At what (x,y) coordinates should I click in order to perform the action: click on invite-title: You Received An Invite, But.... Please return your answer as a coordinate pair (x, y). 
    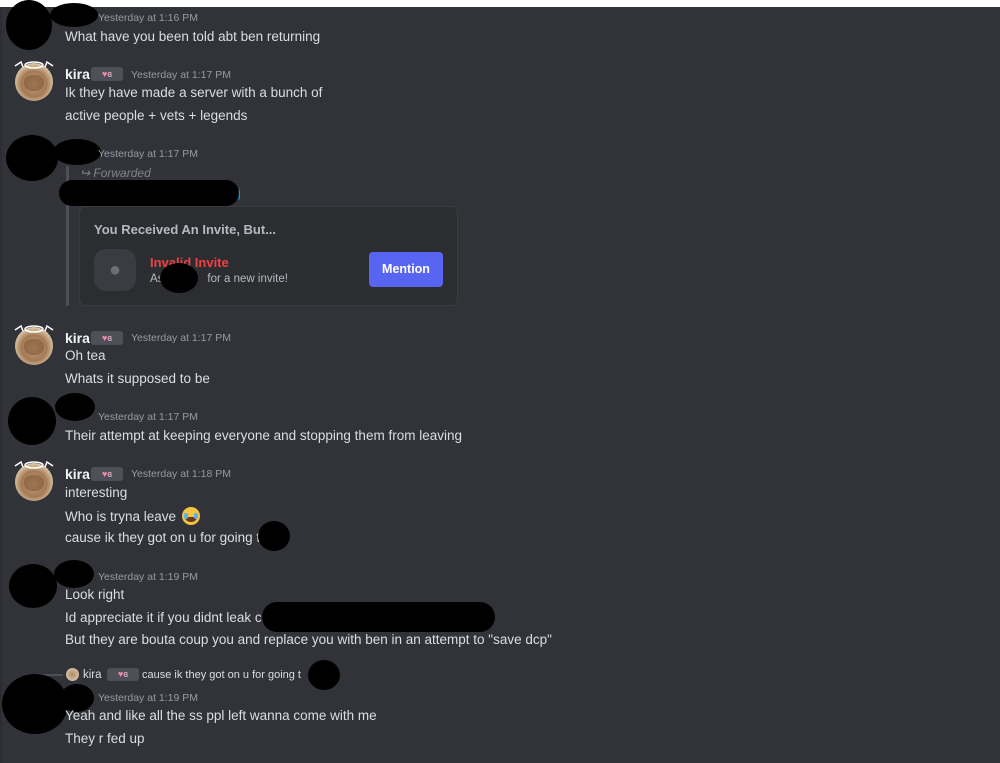
    Looking at the image, I should click on (185, 229).